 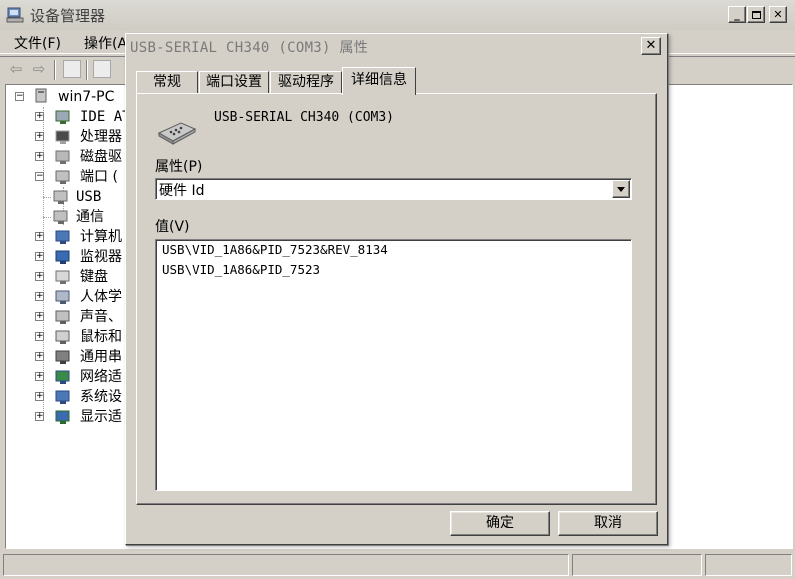 What do you see at coordinates (62, 157) in the screenshot?
I see `disk-drive-icon` at bounding box center [62, 157].